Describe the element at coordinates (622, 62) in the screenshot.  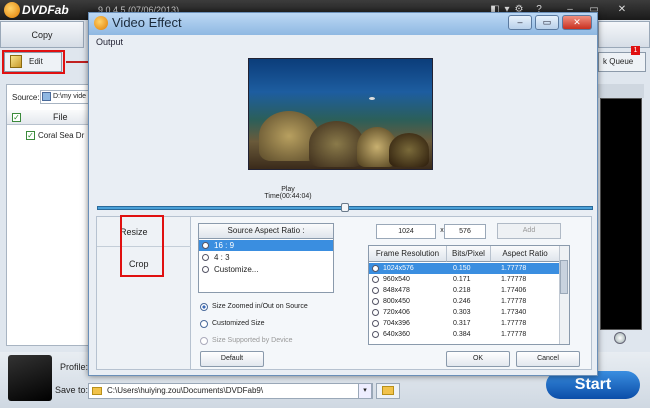
I see `task-queue-button: k Queue` at that location.